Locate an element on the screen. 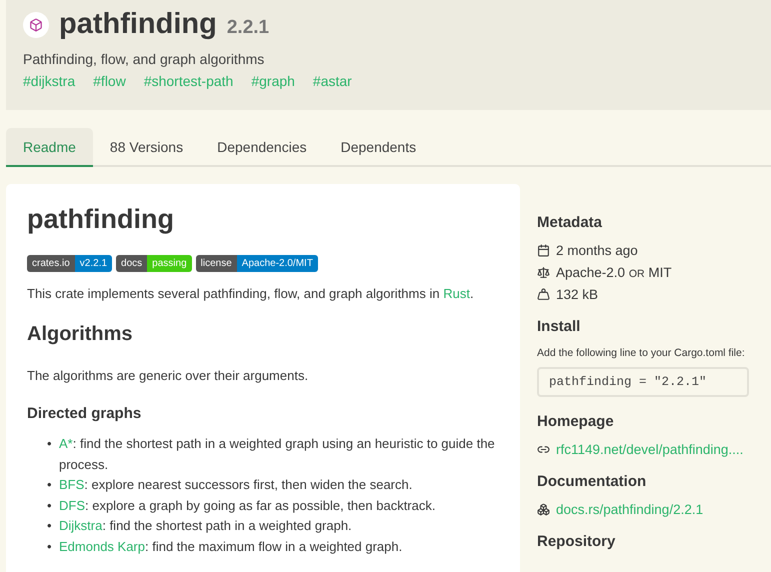  repository-heading: Repository is located at coordinates (576, 541).